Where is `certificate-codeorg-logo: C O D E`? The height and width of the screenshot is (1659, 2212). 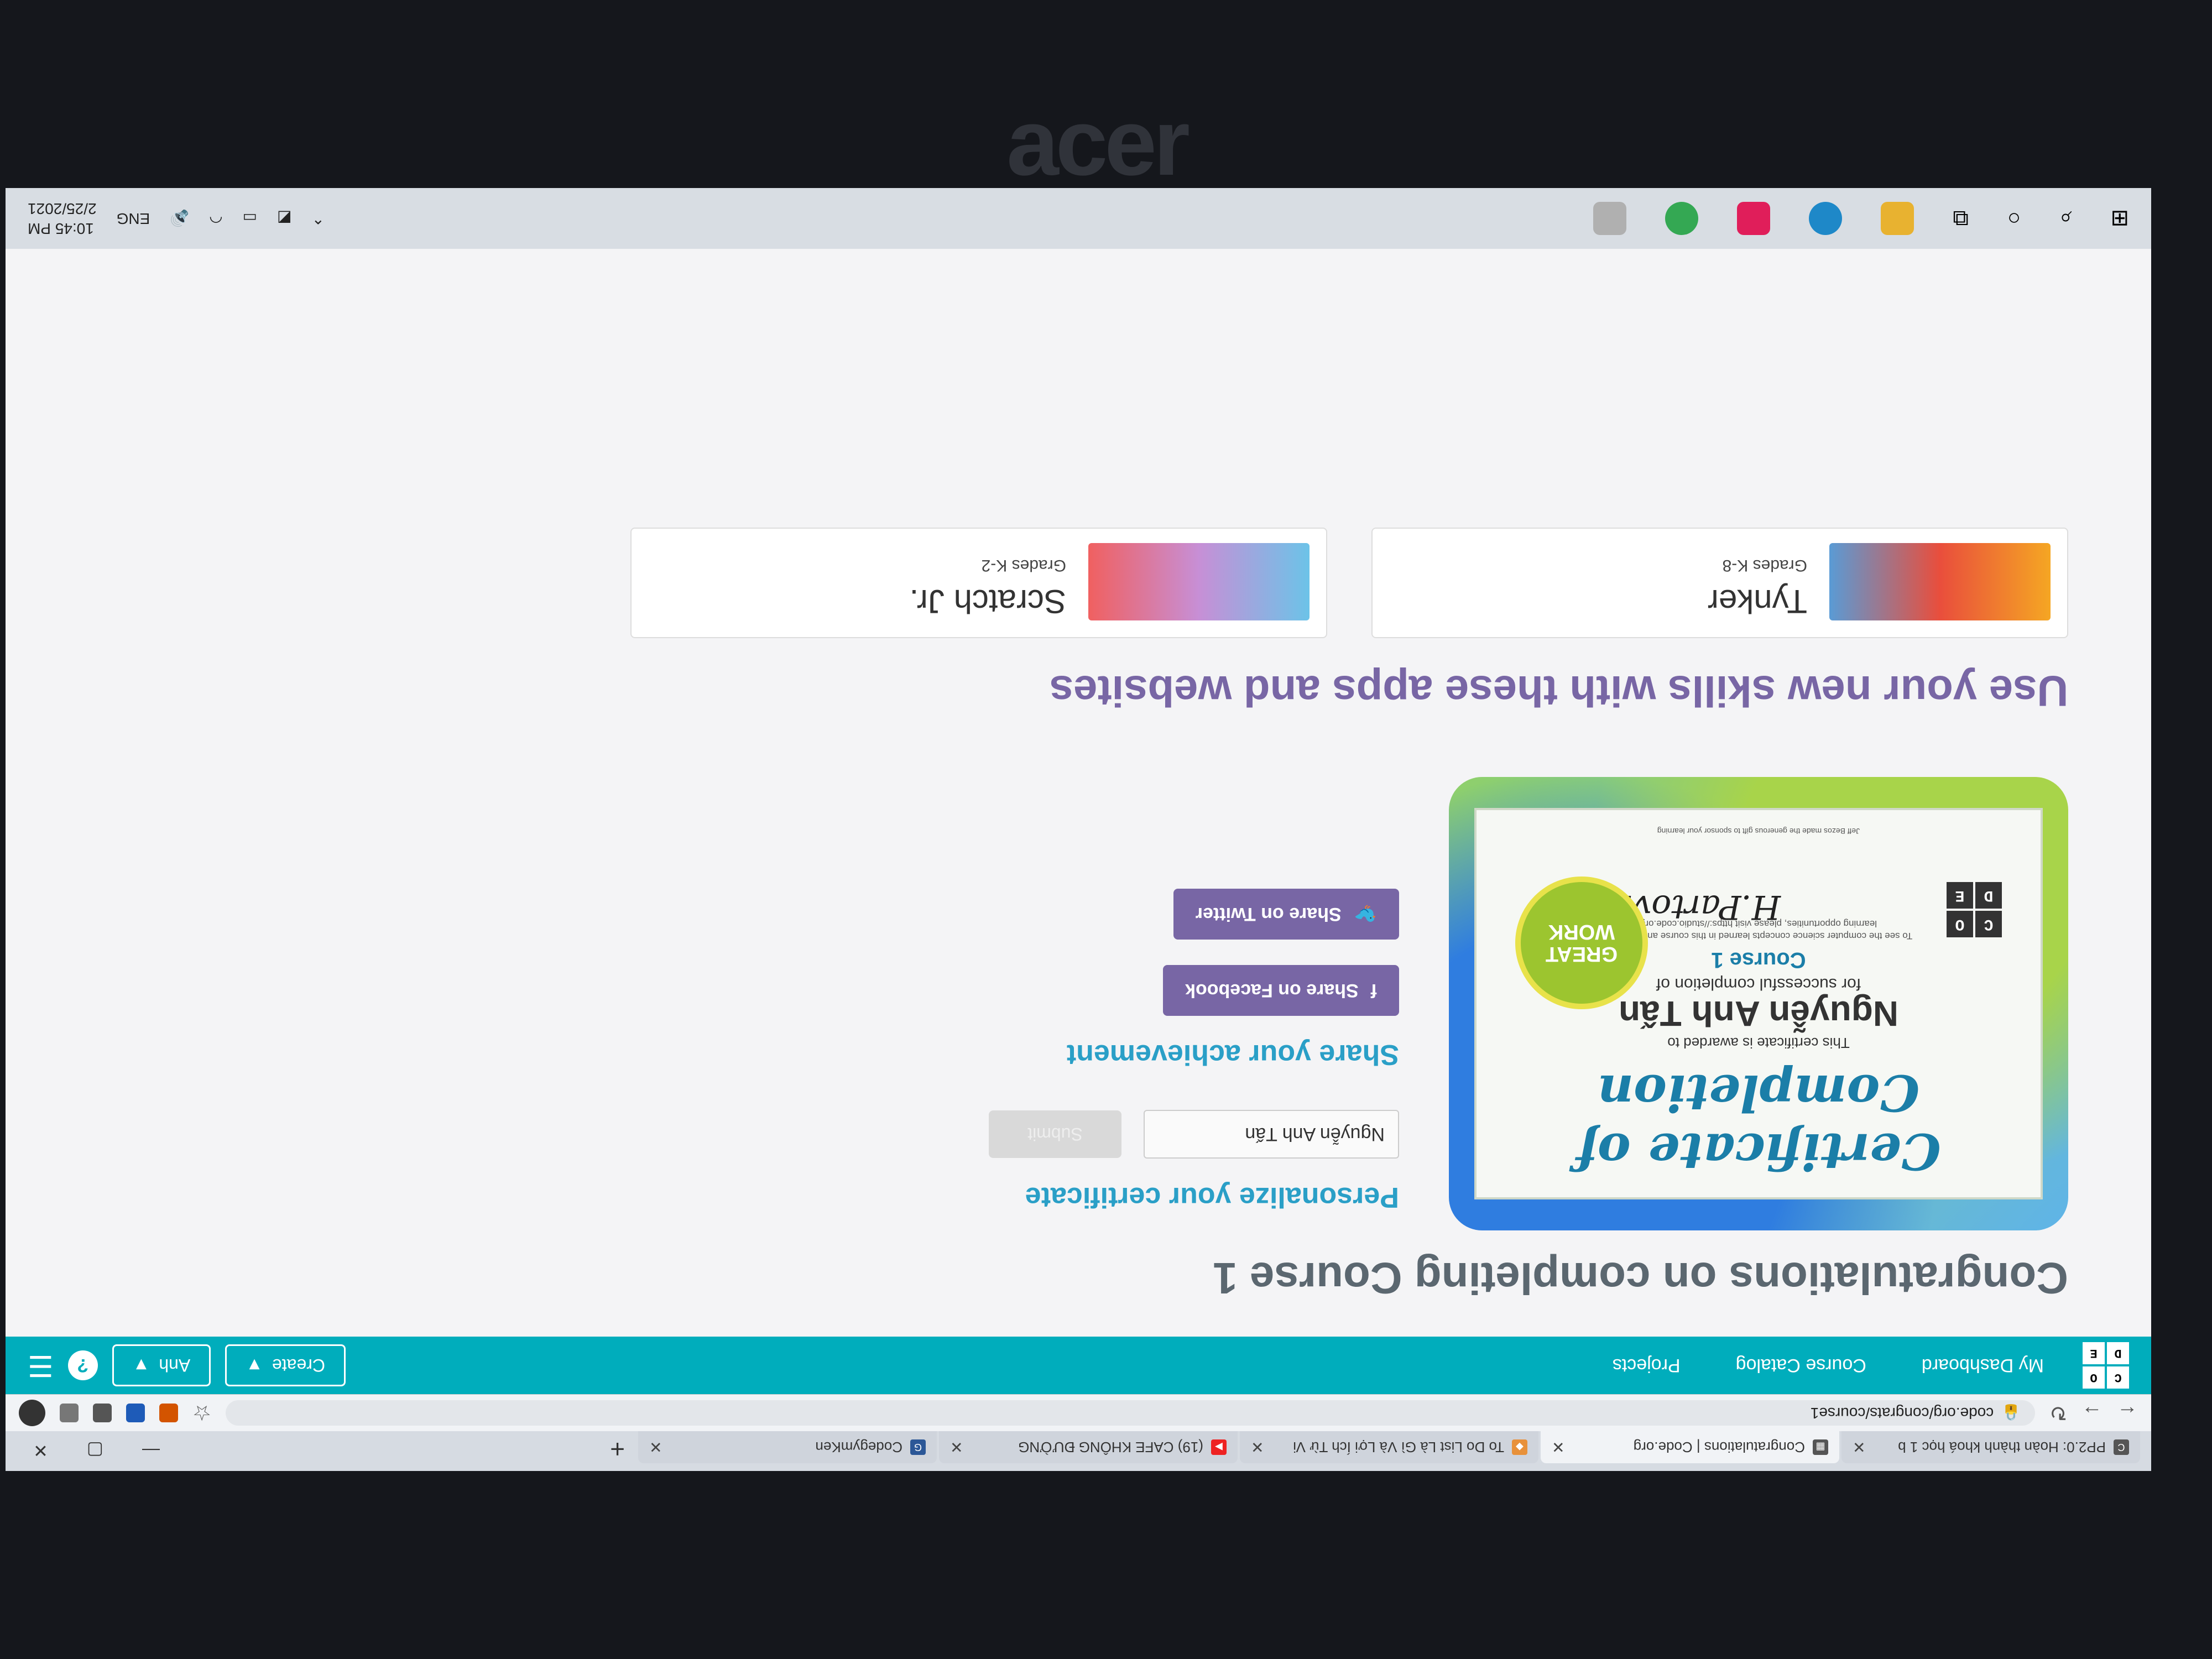 certificate-codeorg-logo: C O D E is located at coordinates (1975, 910).